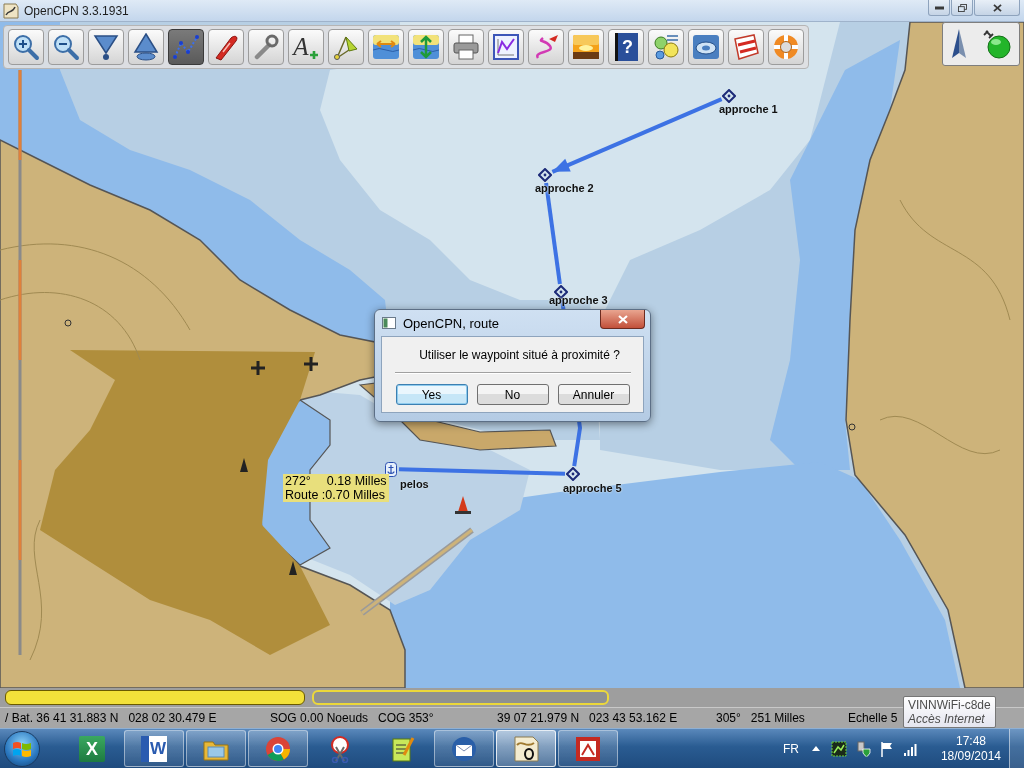 The height and width of the screenshot is (768, 1024). I want to click on settings-button, so click(266, 47).